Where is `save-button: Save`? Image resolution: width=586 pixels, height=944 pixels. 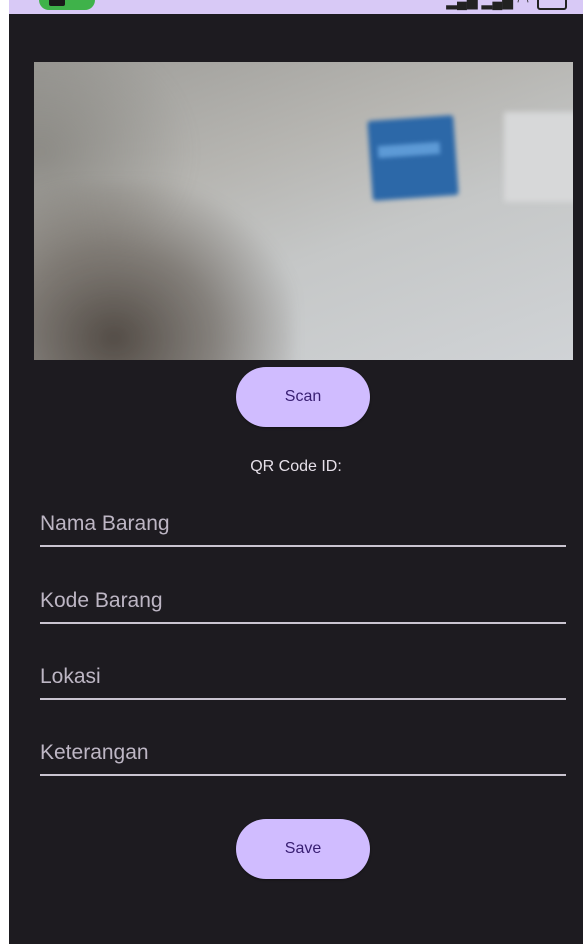 save-button: Save is located at coordinates (303, 849).